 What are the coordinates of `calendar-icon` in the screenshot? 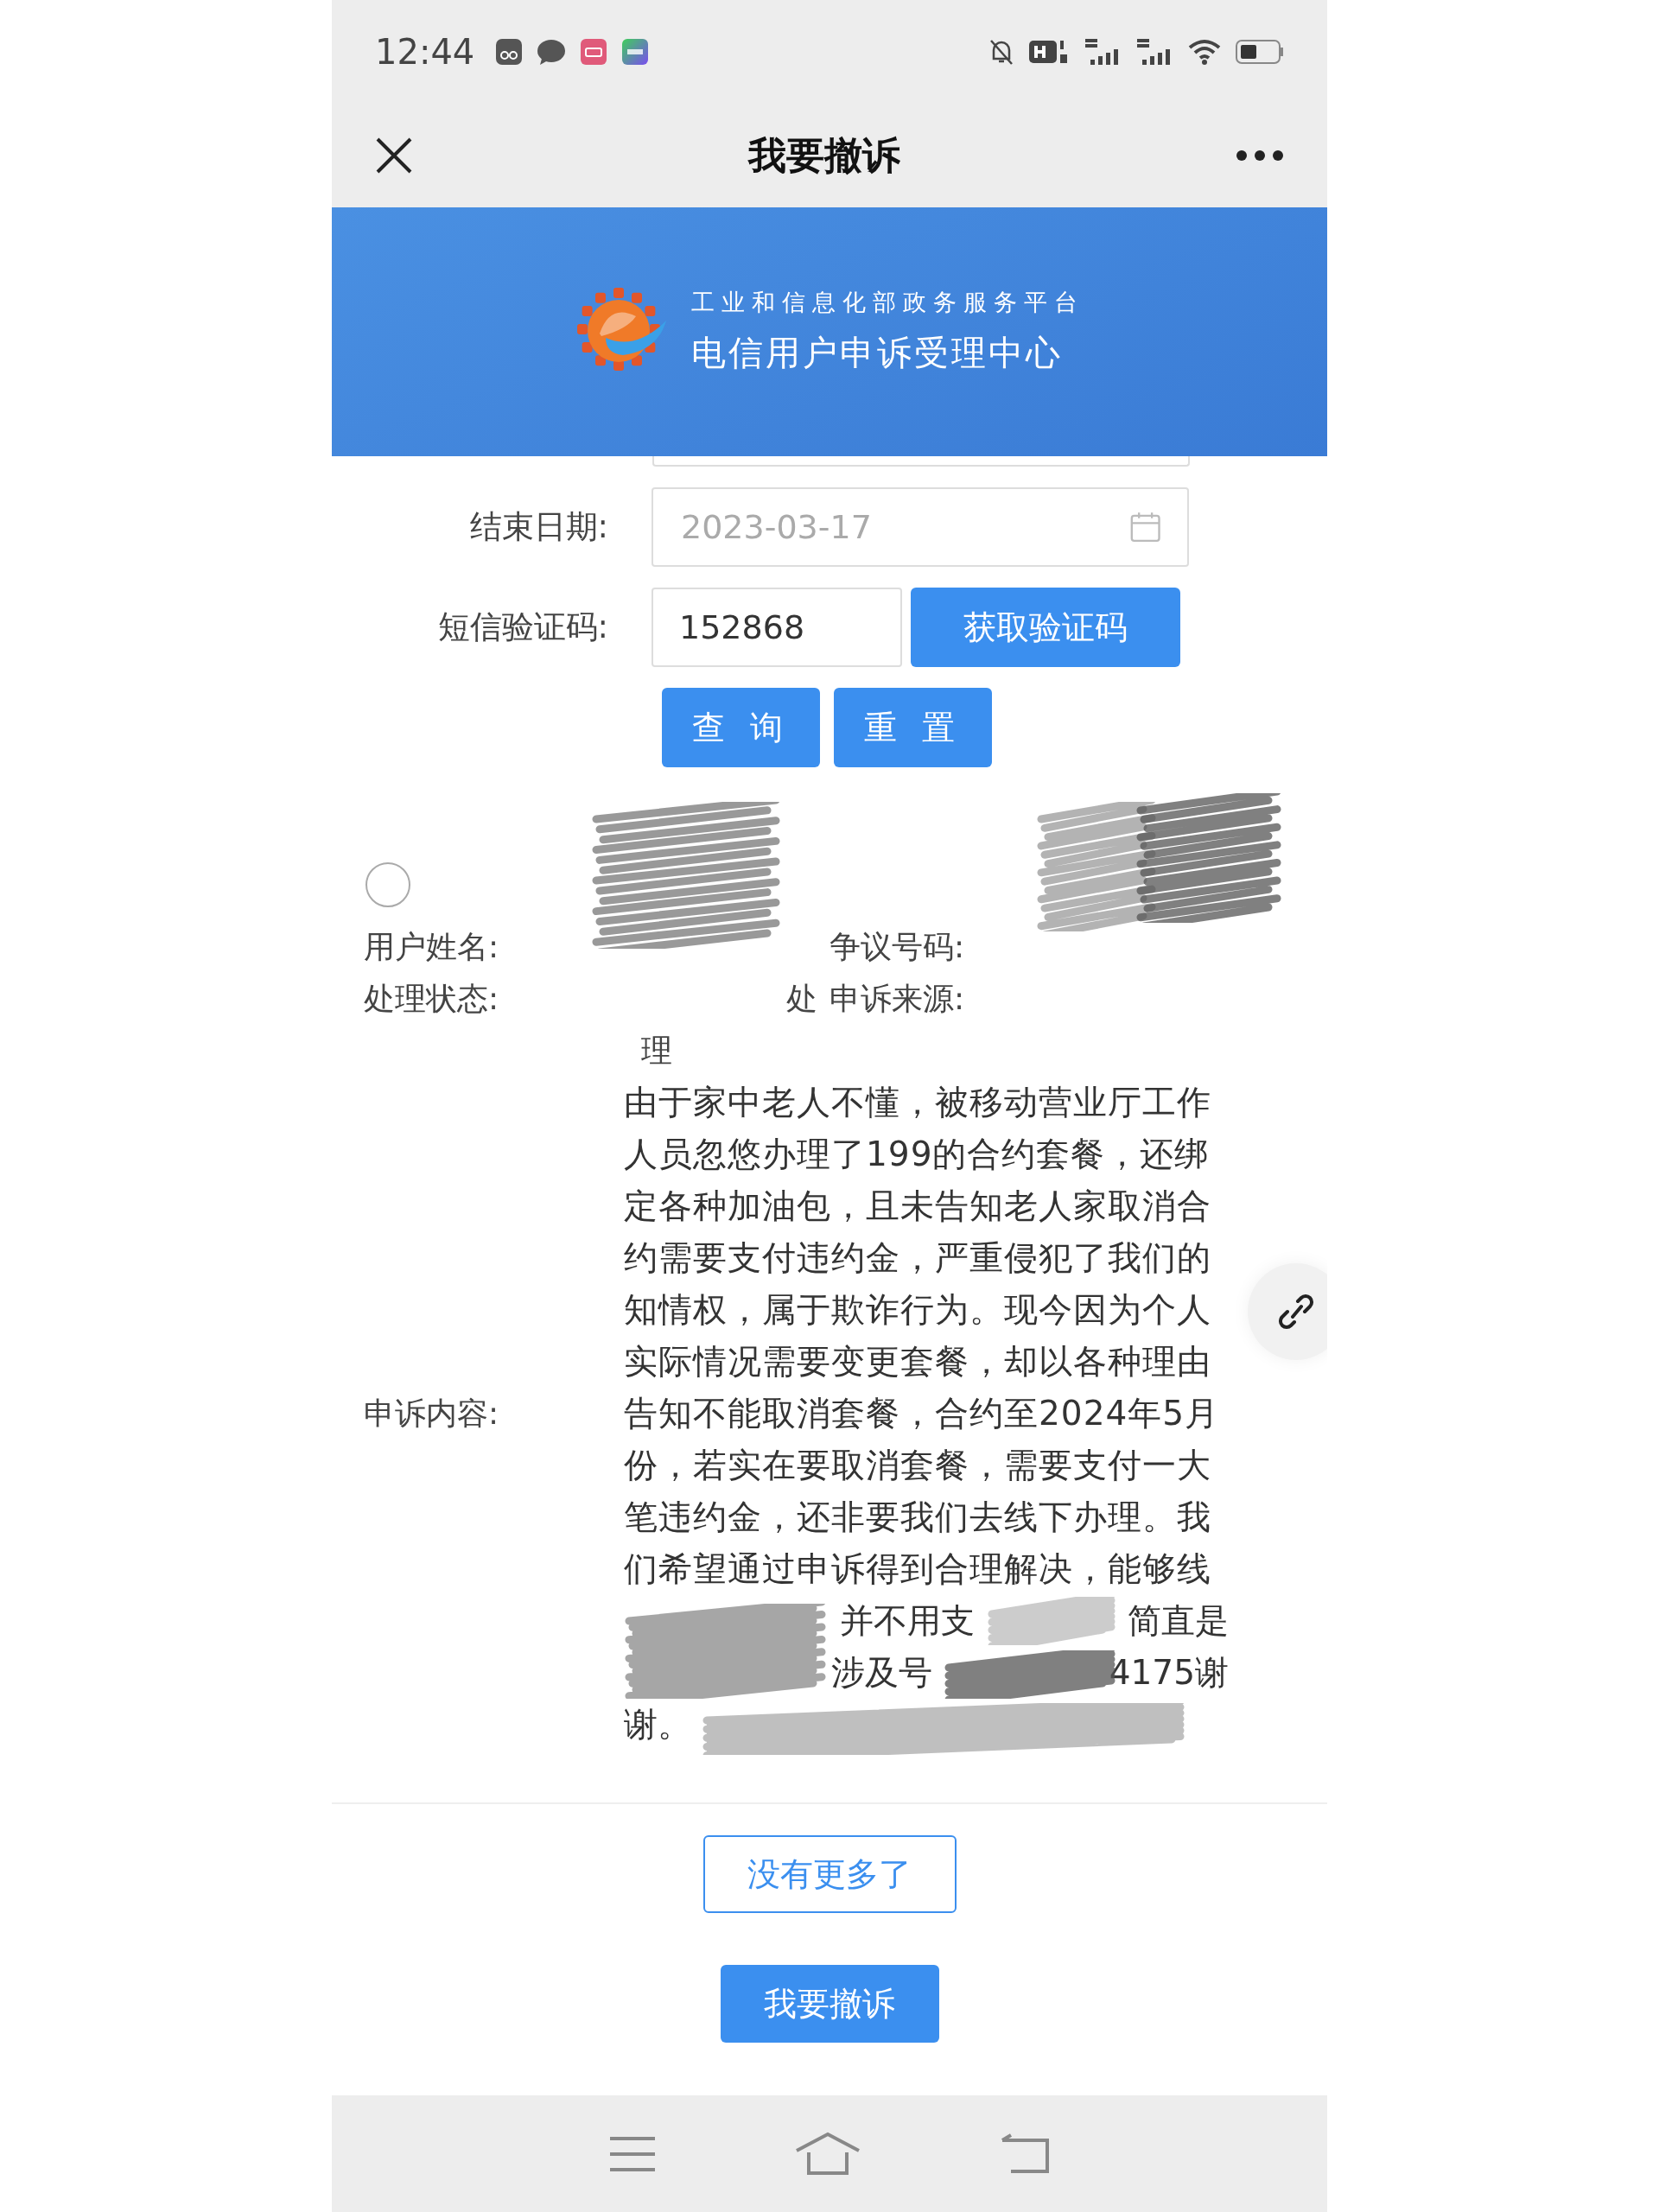 It's located at (1144, 527).